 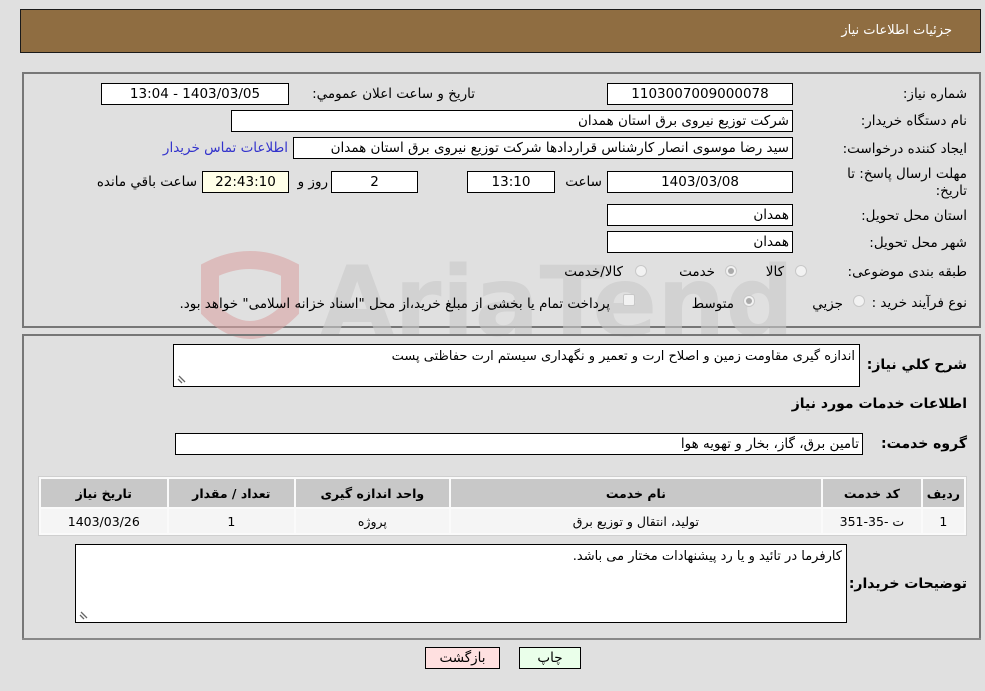 I want to click on delivery-city-field: همدان, so click(x=700, y=242).